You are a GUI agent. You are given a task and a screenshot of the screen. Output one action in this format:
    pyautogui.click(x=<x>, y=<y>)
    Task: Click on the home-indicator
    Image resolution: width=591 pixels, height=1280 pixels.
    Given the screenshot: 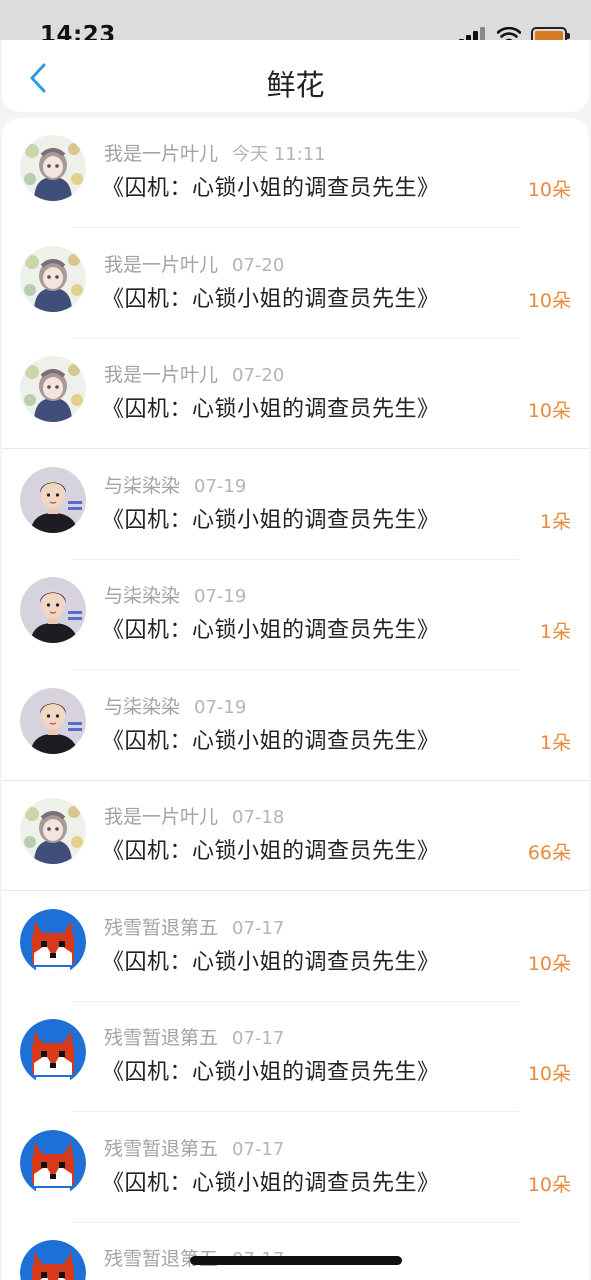 What is the action you would take?
    pyautogui.click(x=296, y=1260)
    